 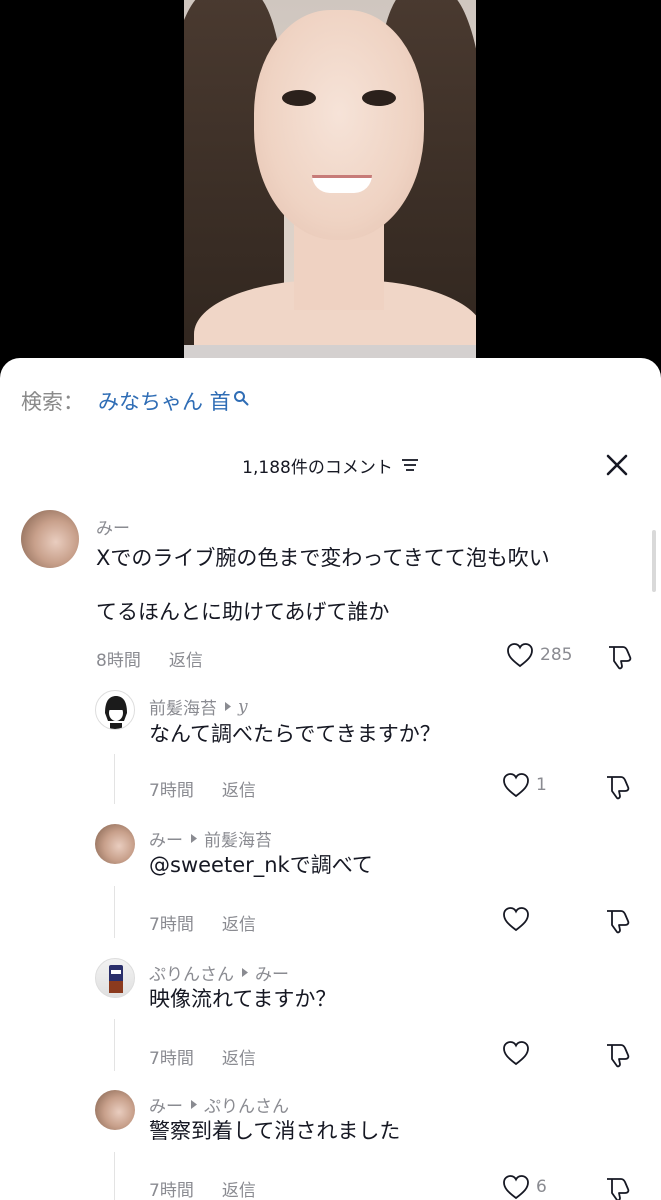 I want to click on comments-header: 1,188件のコメント, so click(x=330, y=465).